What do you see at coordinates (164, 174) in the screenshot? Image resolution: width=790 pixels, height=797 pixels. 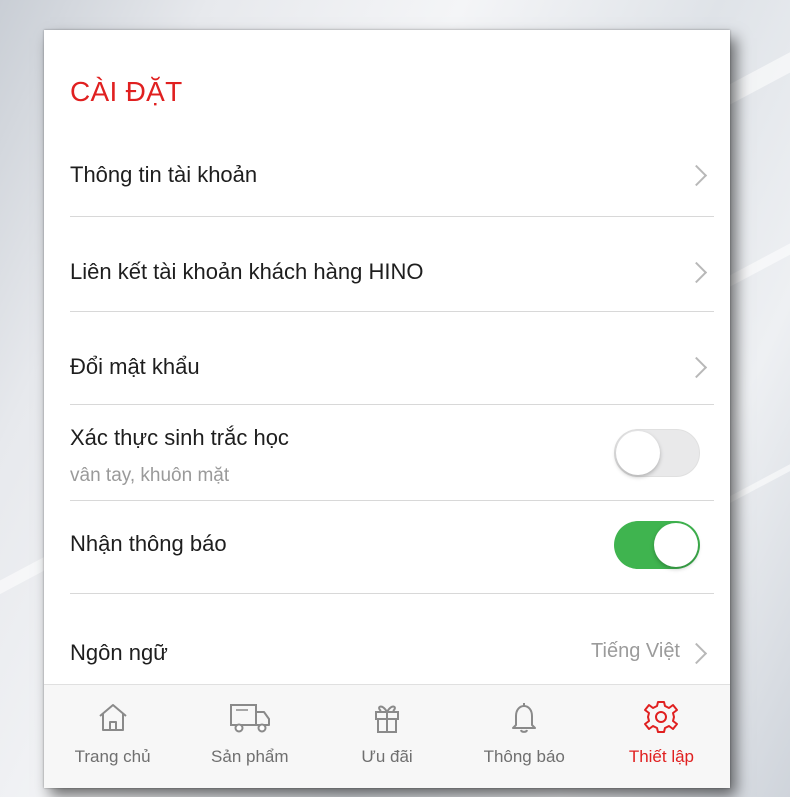 I see `settings-item-label: Thông tin tài khoản` at bounding box center [164, 174].